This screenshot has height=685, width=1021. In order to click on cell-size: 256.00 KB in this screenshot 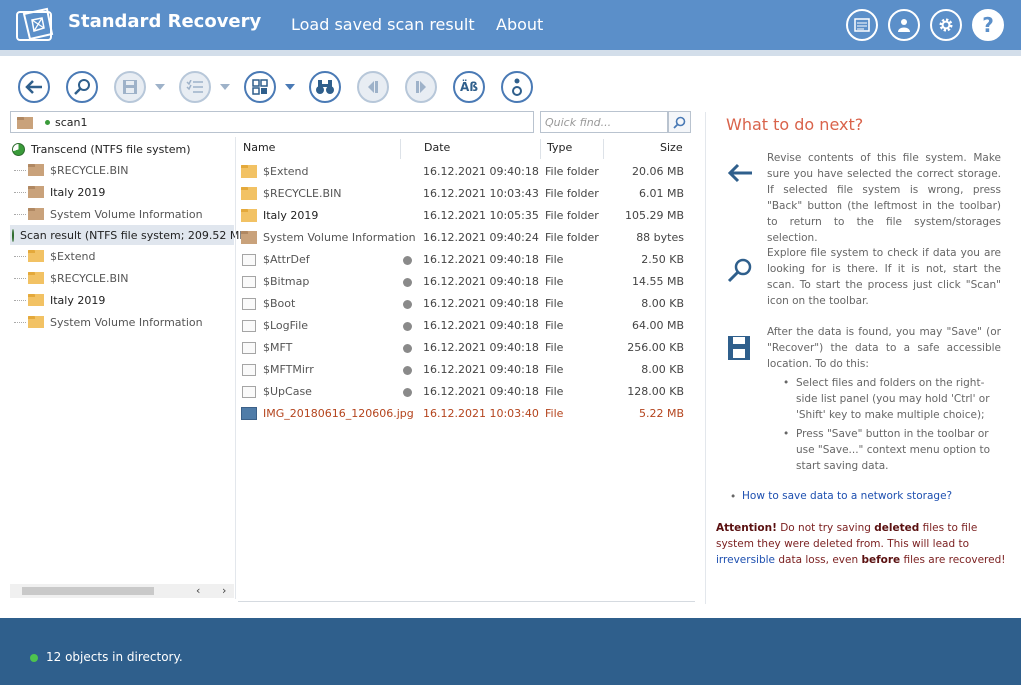, I will do `click(655, 347)`.